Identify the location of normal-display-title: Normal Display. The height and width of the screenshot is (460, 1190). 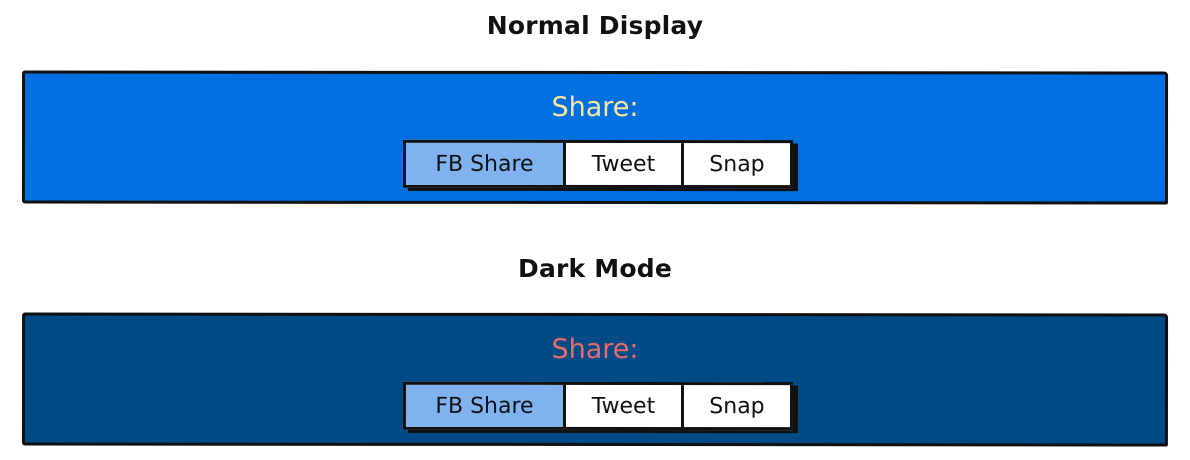
(595, 25).